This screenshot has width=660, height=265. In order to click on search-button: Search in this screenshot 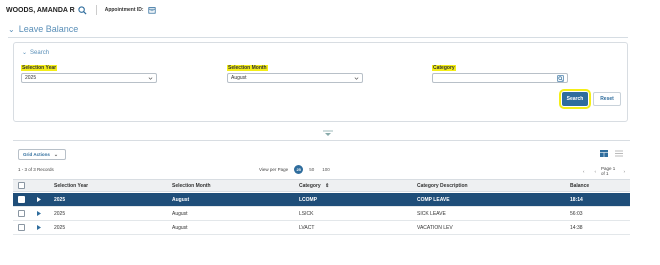, I will do `click(575, 99)`.